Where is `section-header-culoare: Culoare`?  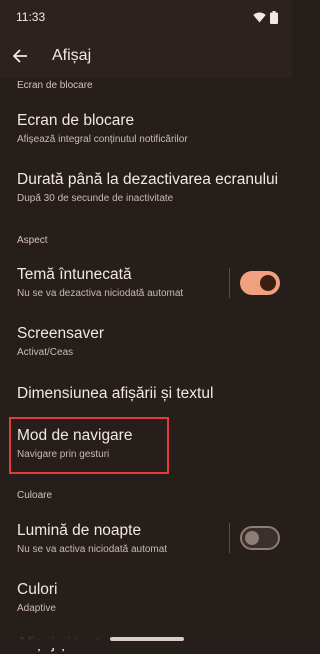 section-header-culoare: Culoare is located at coordinates (35, 495).